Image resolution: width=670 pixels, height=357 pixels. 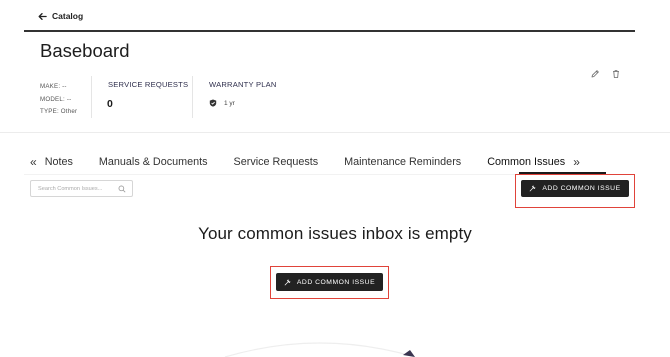 What do you see at coordinates (581, 188) in the screenshot?
I see `add-common-issue-label: ADD COMMON ISSUE` at bounding box center [581, 188].